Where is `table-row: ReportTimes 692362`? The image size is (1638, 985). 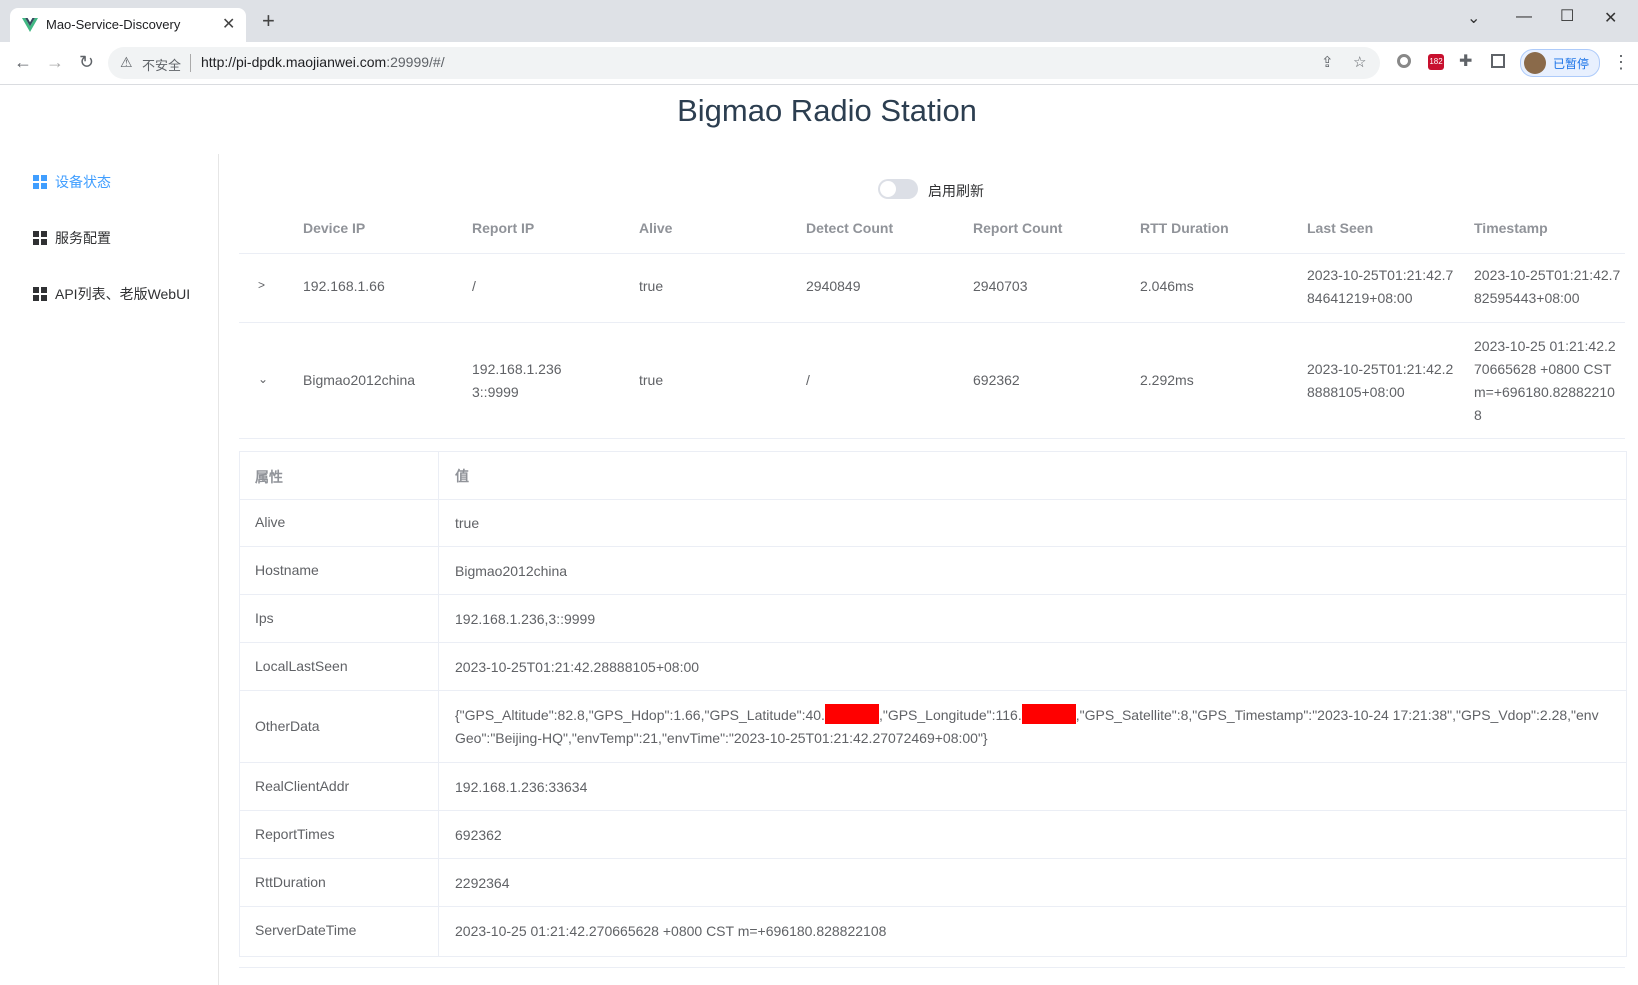
table-row: ReportTimes 692362 is located at coordinates (933, 835).